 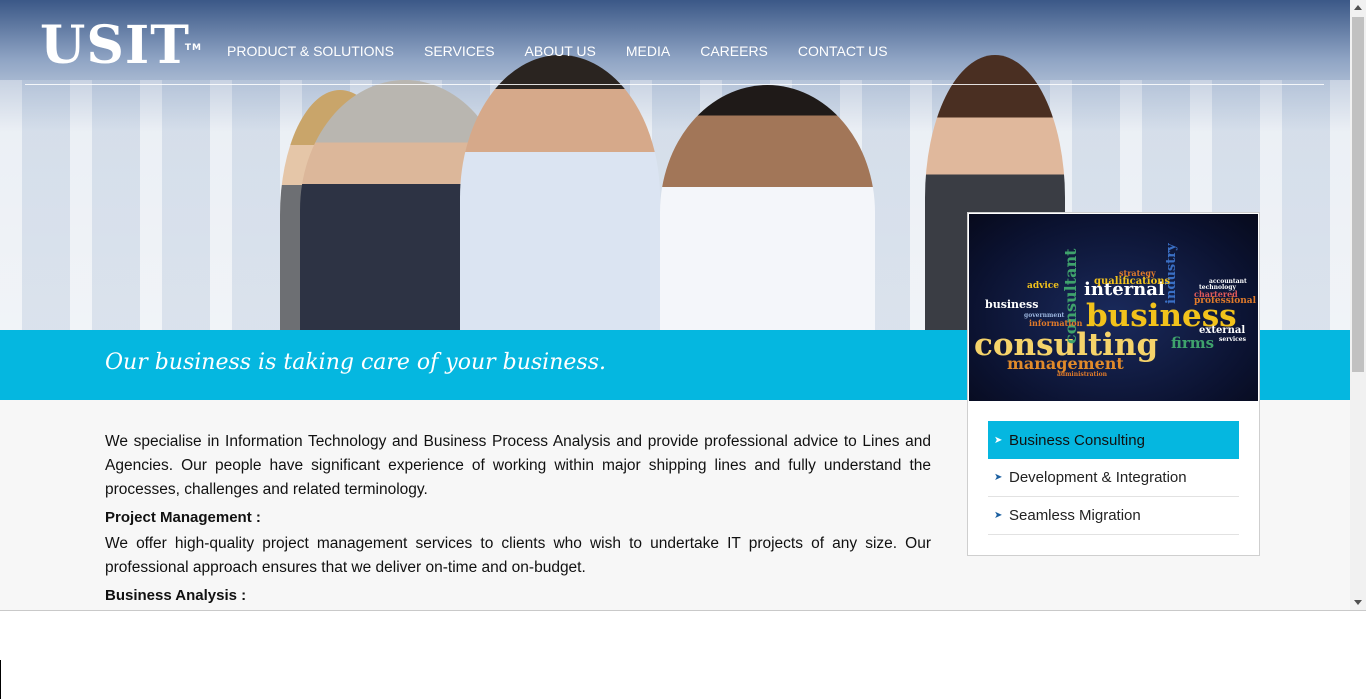 I want to click on word-cloud-word: firms, so click(x=1193, y=343).